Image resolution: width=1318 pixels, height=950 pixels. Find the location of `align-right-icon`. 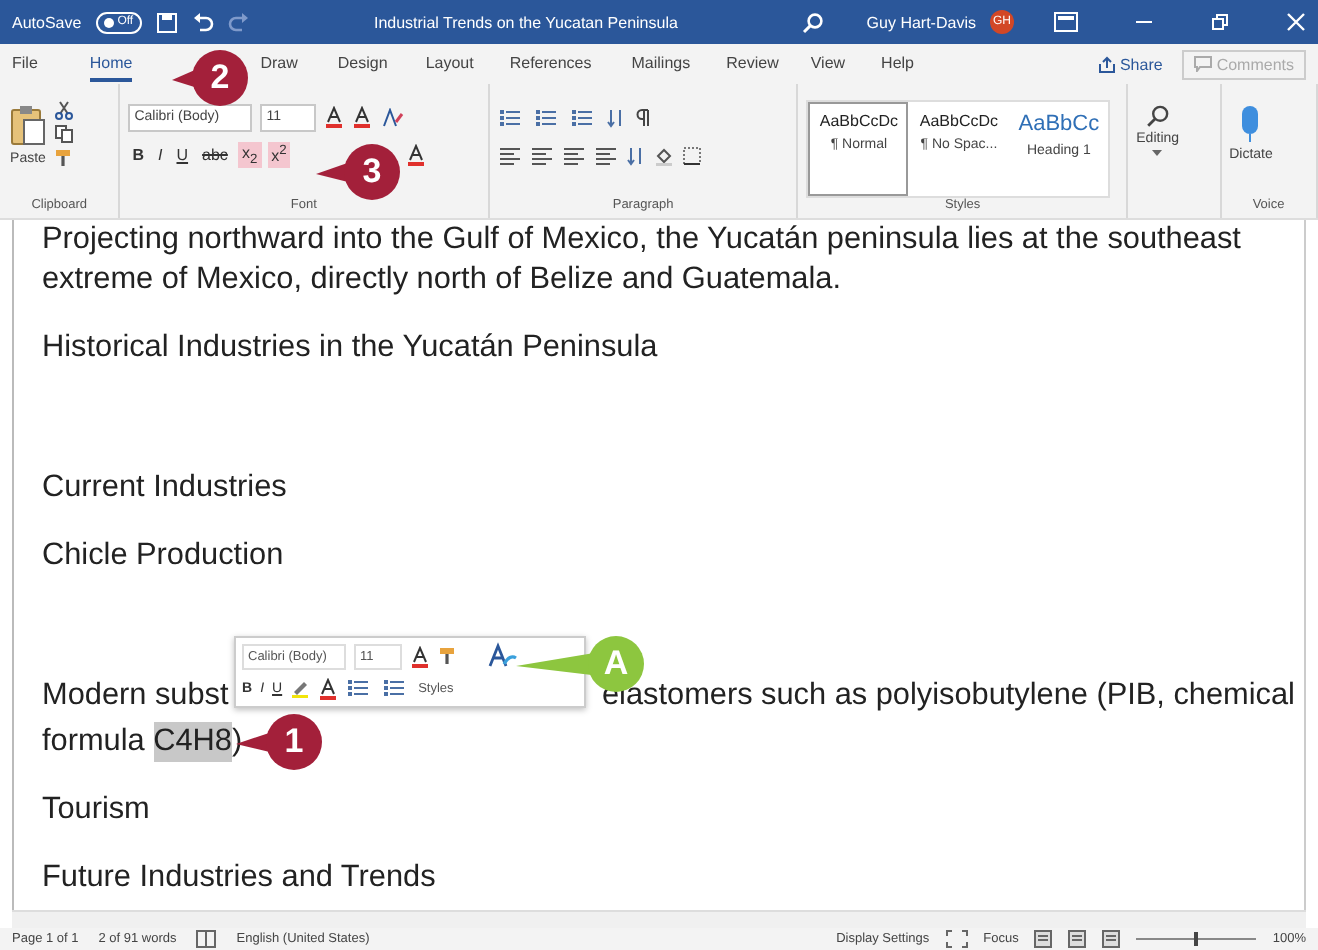

align-right-icon is located at coordinates (573, 155).